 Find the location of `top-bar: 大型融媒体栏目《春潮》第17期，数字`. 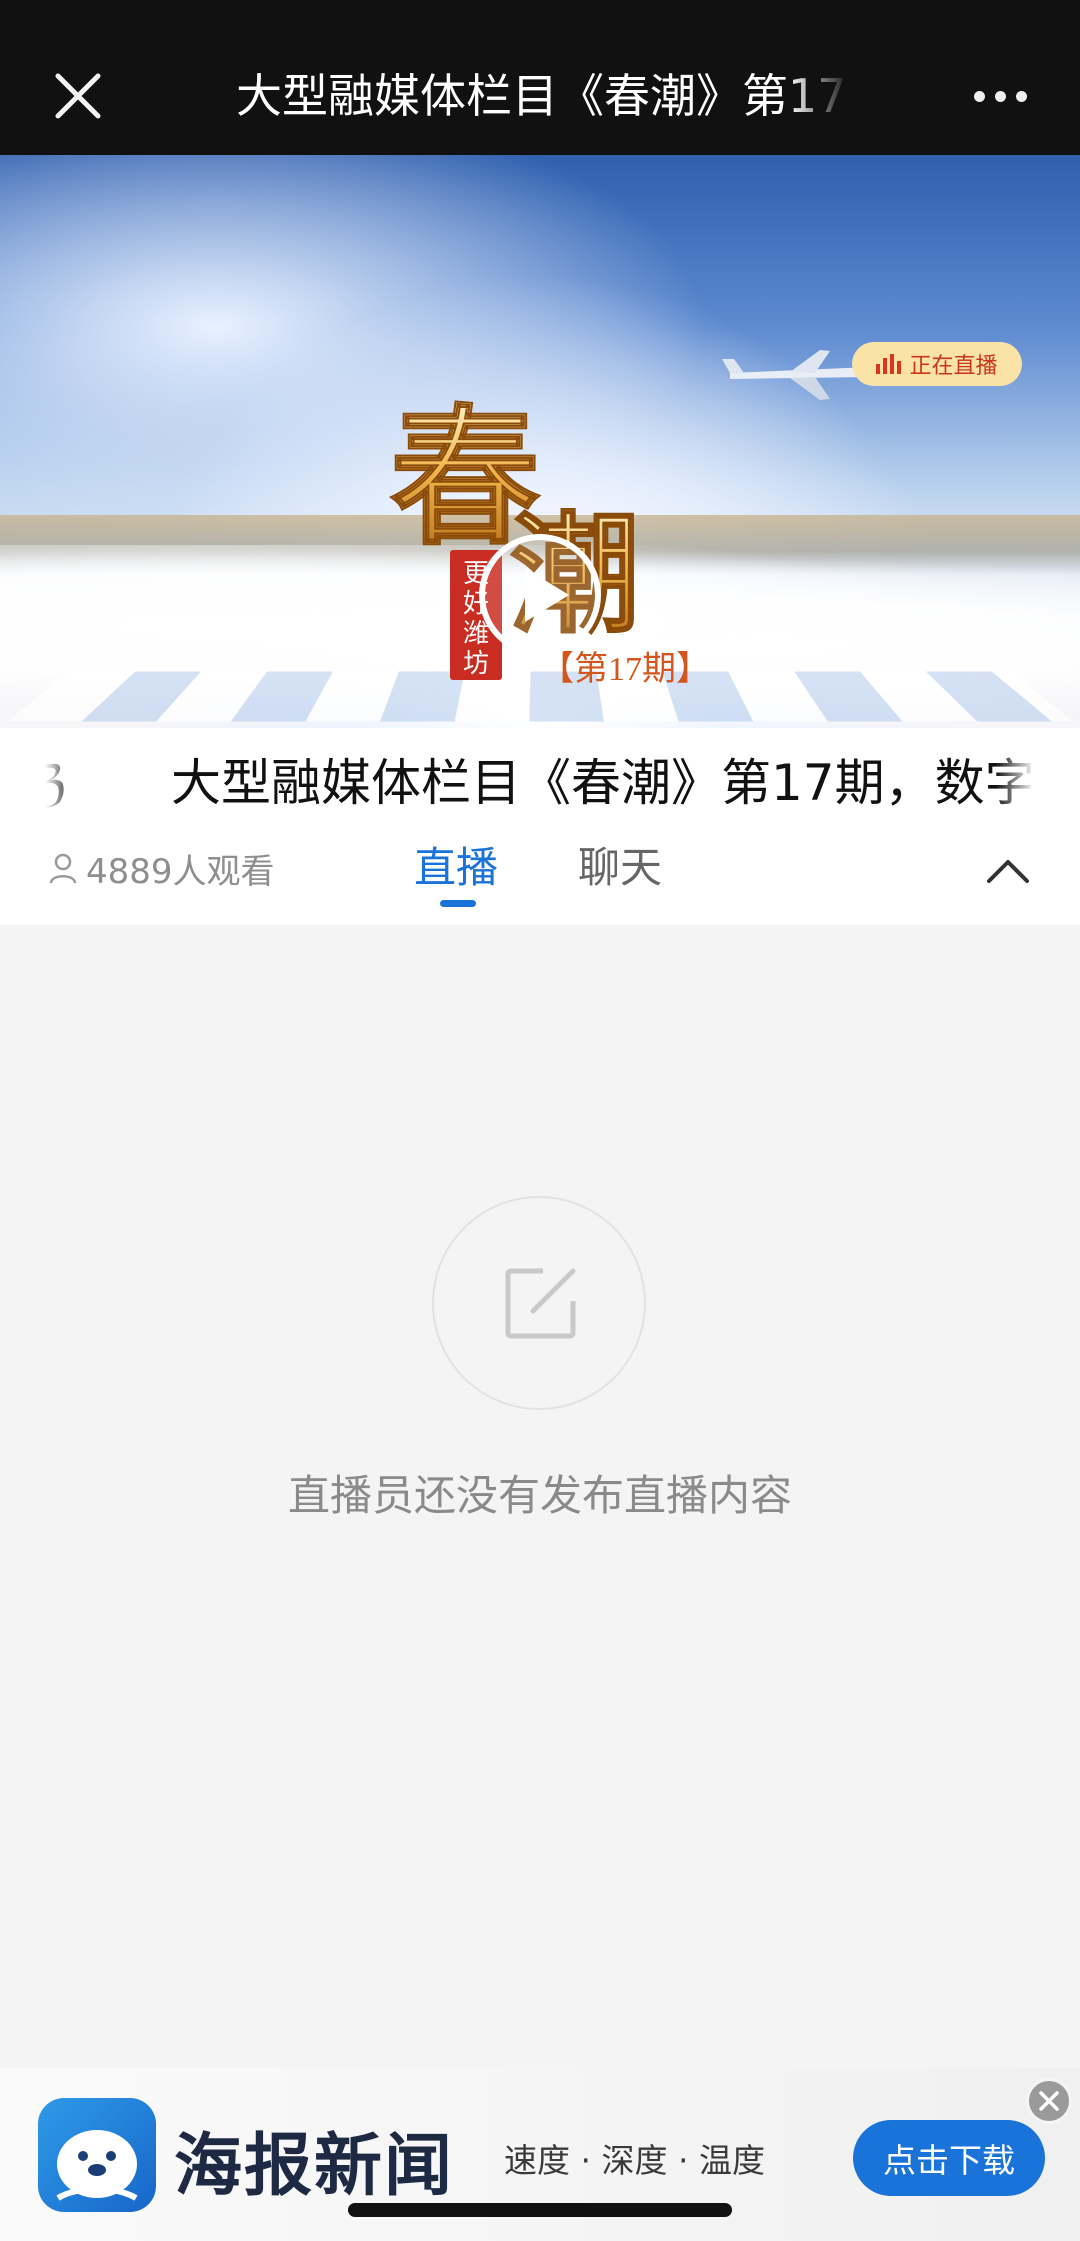

top-bar: 大型融媒体栏目《春潮》第17期，数字 is located at coordinates (540, 77).